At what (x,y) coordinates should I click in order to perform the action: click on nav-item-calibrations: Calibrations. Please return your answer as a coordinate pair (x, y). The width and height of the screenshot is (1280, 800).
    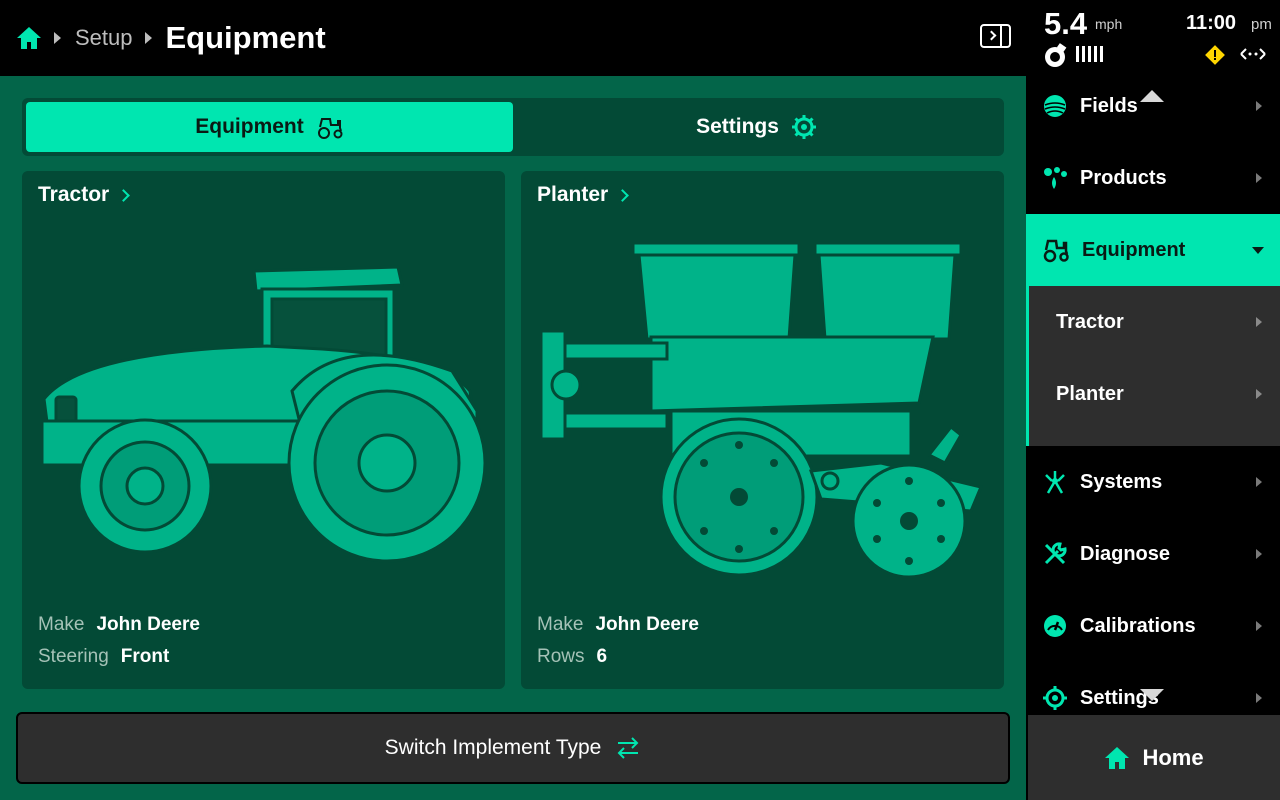
    Looking at the image, I should click on (1153, 626).